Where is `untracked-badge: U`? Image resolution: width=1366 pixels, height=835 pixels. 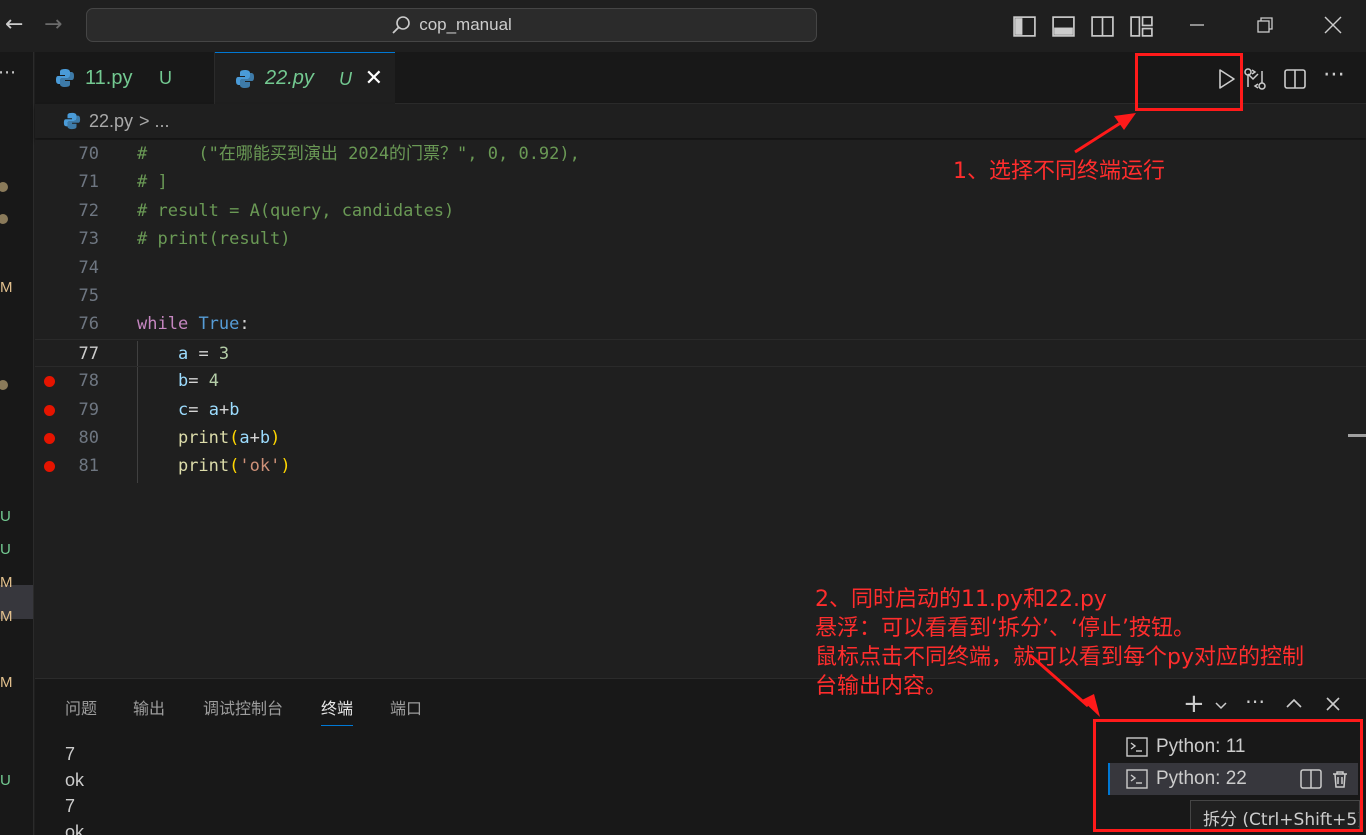
untracked-badge: U is located at coordinates (165, 78).